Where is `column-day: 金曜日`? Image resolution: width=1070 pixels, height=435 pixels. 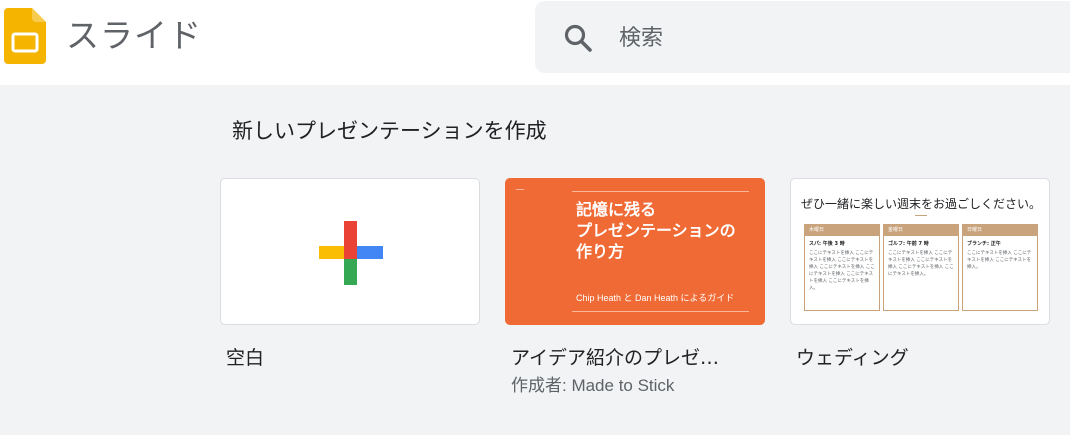 column-day: 金曜日 is located at coordinates (921, 230).